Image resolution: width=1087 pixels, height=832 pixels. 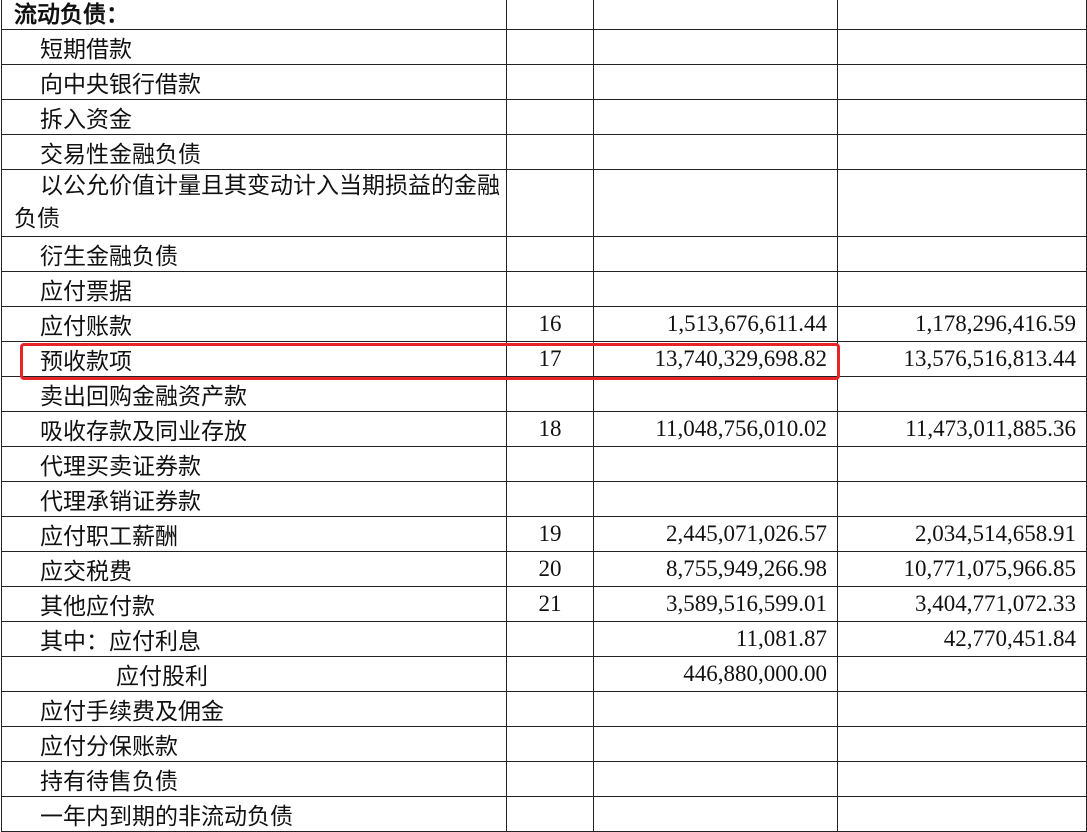 I want to click on table-row: 向中央银行借款, so click(x=544, y=82).